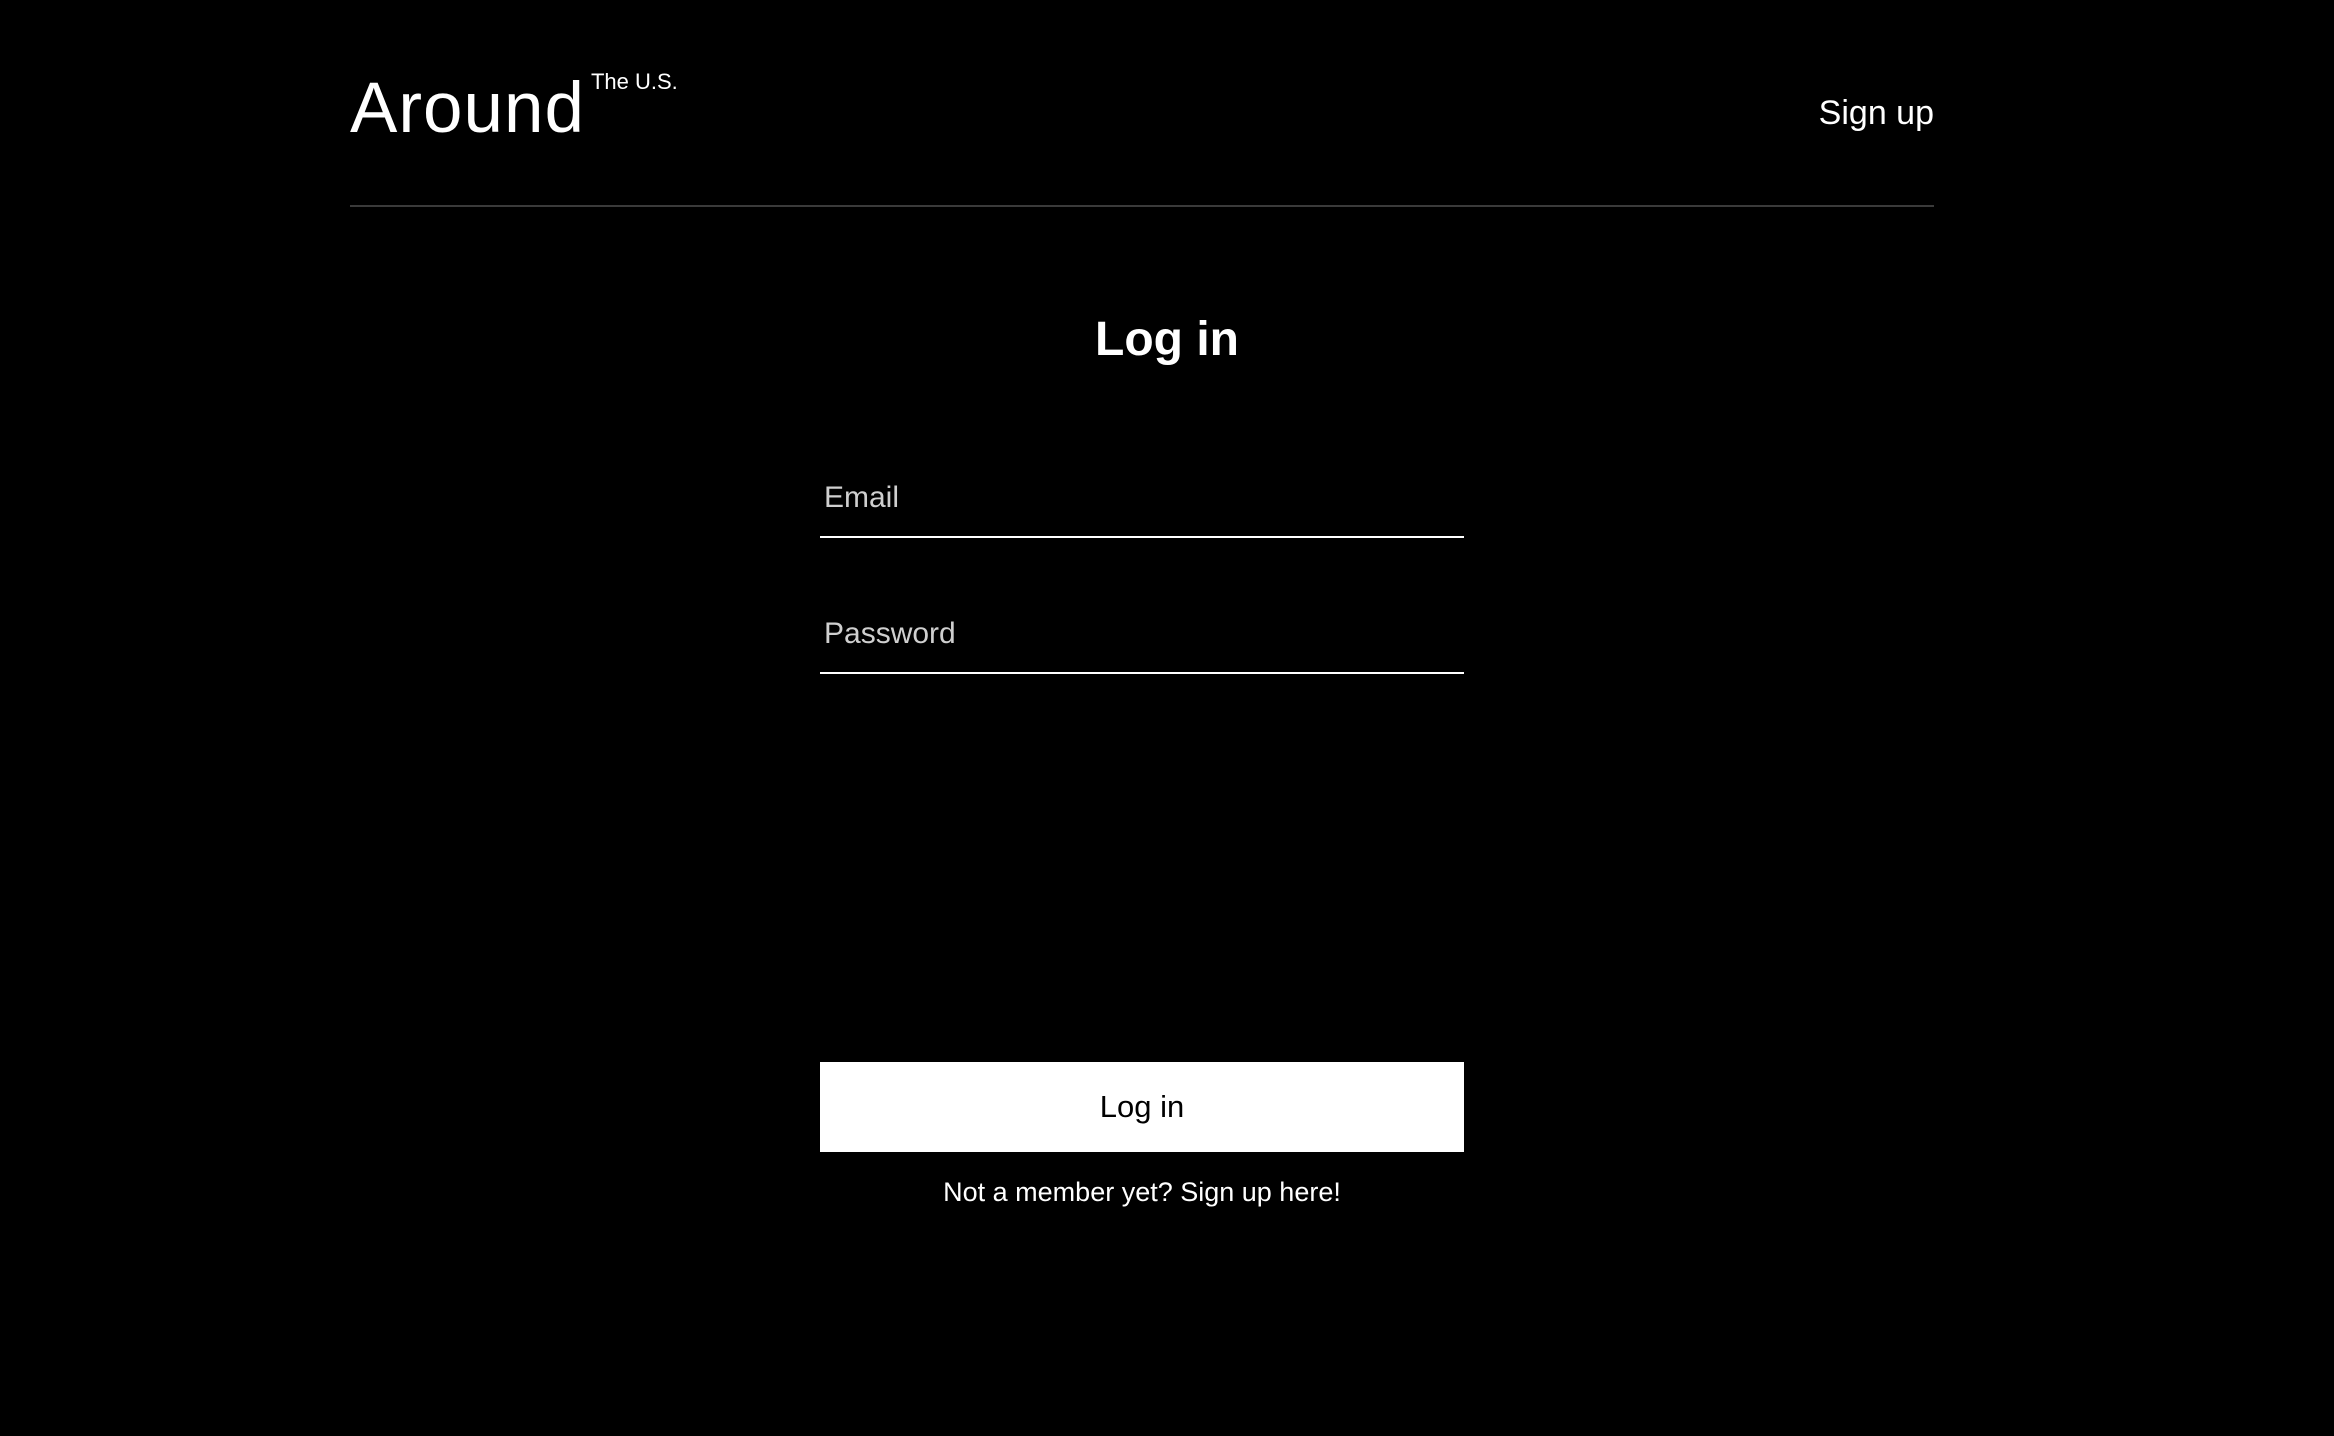 This screenshot has height=1436, width=2334. I want to click on site-header: Around The U.S. Sign up, so click(1142, 103).